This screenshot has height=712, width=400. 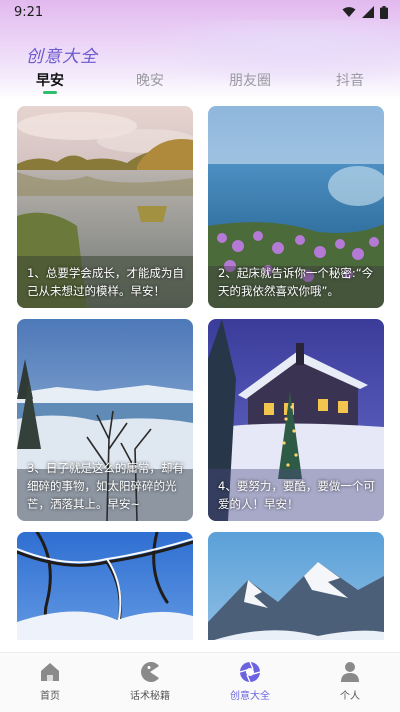 What do you see at coordinates (296, 282) in the screenshot?
I see `card-caption: 2、起床就告诉你一个秘密:“今天的我依然喜欢你哦”。` at bounding box center [296, 282].